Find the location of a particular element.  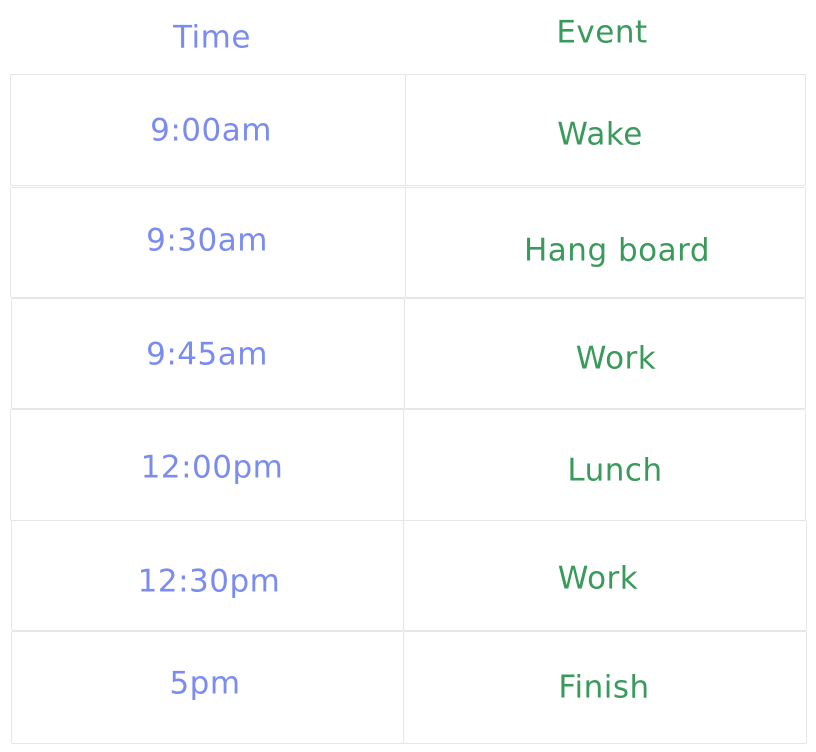

row-event: Wake is located at coordinates (600, 134).